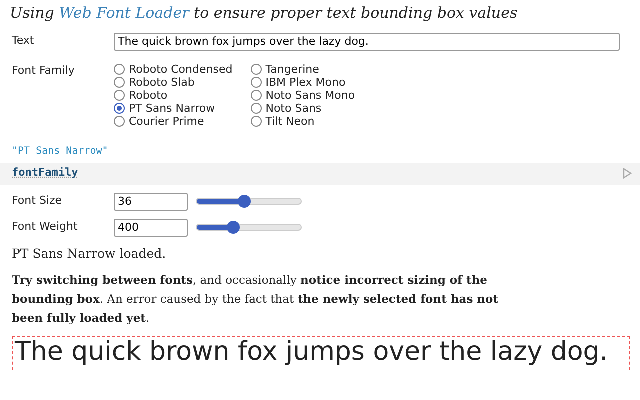  What do you see at coordinates (38, 201) in the screenshot?
I see `field-label: Font Size` at bounding box center [38, 201].